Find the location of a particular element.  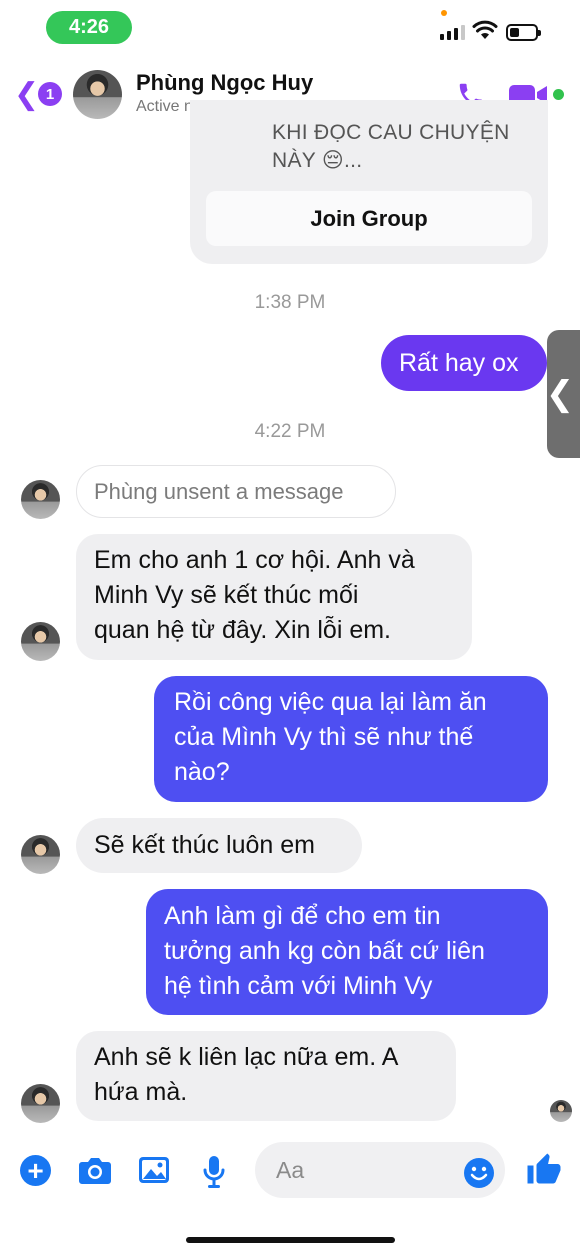

back-chevron-icon: ❮ is located at coordinates (26, 95).